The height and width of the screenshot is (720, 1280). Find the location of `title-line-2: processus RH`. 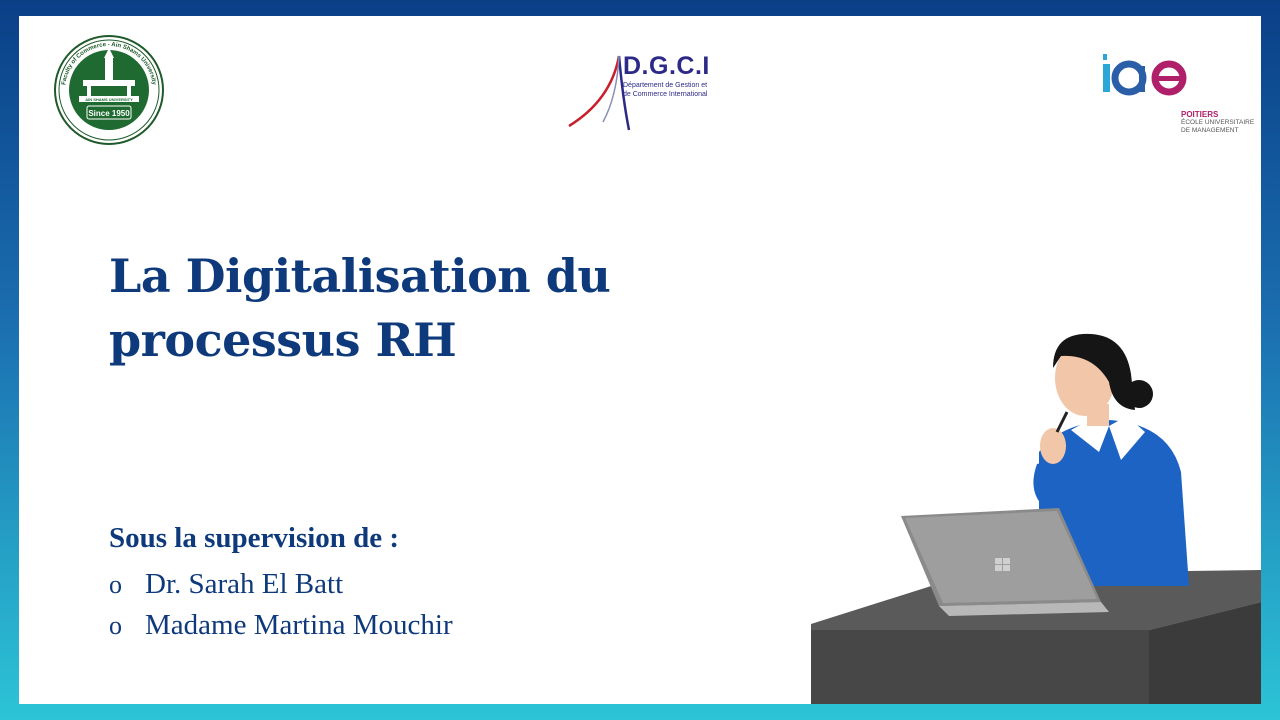

title-line-2: processus RH is located at coordinates (283, 340).